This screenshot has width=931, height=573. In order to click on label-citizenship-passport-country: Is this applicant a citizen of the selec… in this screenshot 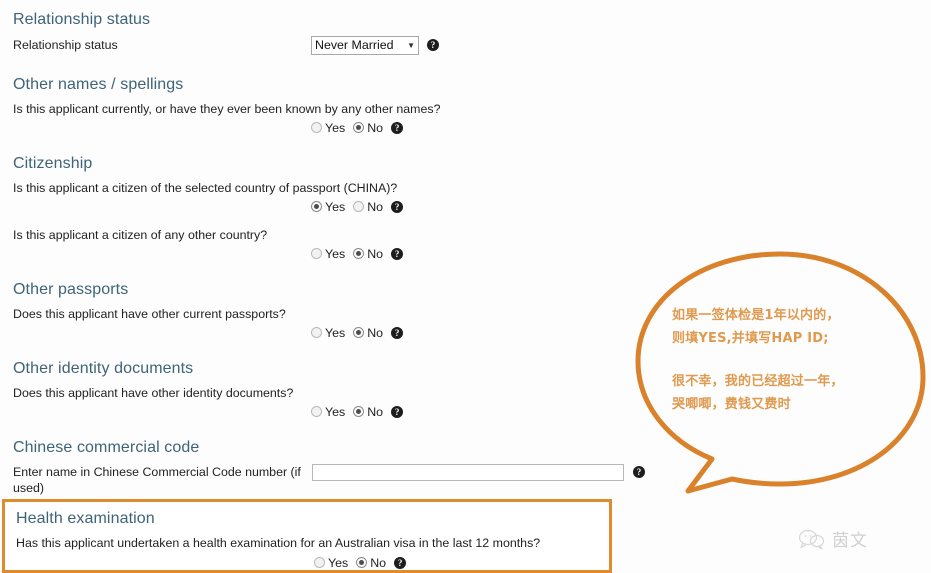, I will do `click(205, 188)`.